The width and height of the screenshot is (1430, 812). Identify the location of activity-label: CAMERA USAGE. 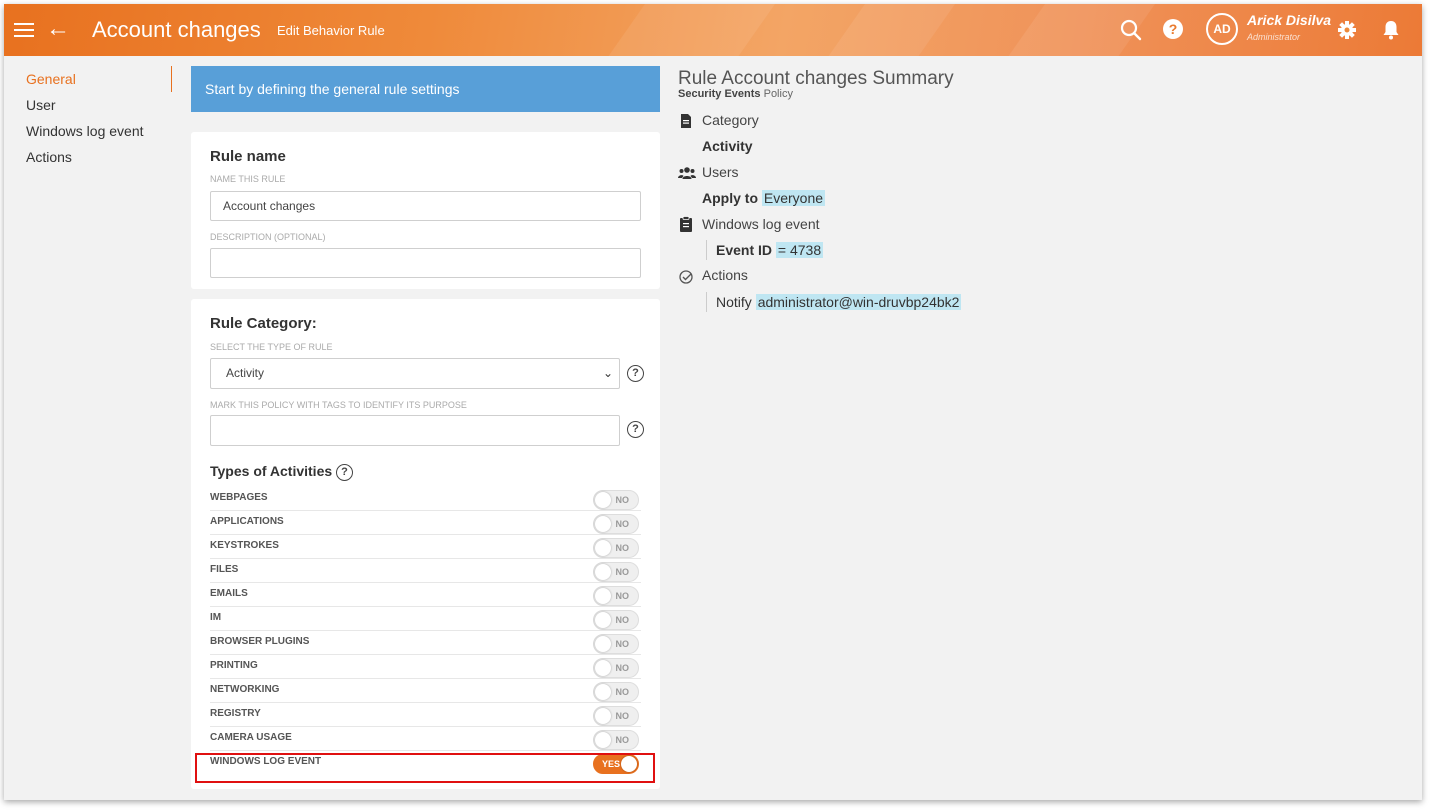
(251, 737).